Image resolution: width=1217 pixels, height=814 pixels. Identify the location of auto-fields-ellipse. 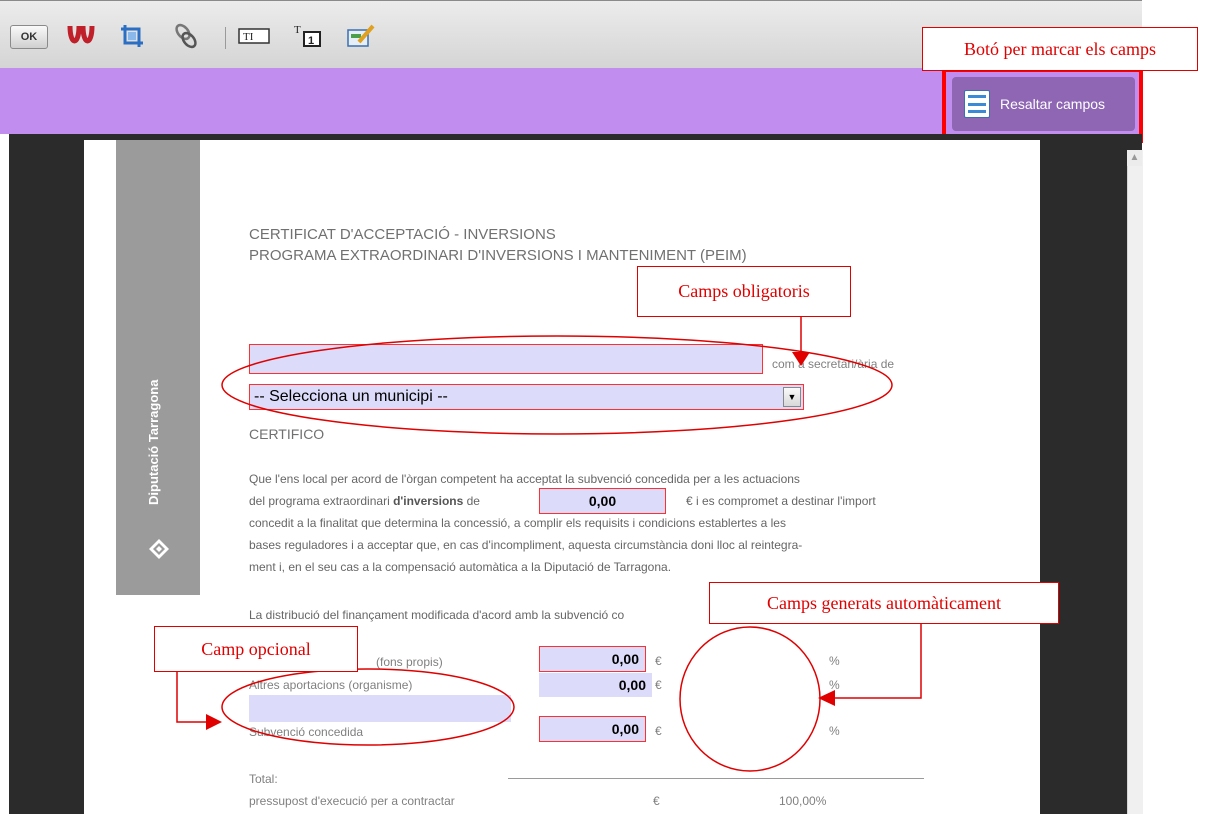
(750, 699).